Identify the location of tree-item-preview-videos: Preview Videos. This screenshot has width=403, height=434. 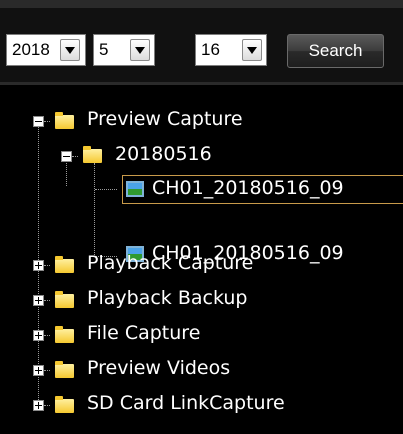
(158, 368).